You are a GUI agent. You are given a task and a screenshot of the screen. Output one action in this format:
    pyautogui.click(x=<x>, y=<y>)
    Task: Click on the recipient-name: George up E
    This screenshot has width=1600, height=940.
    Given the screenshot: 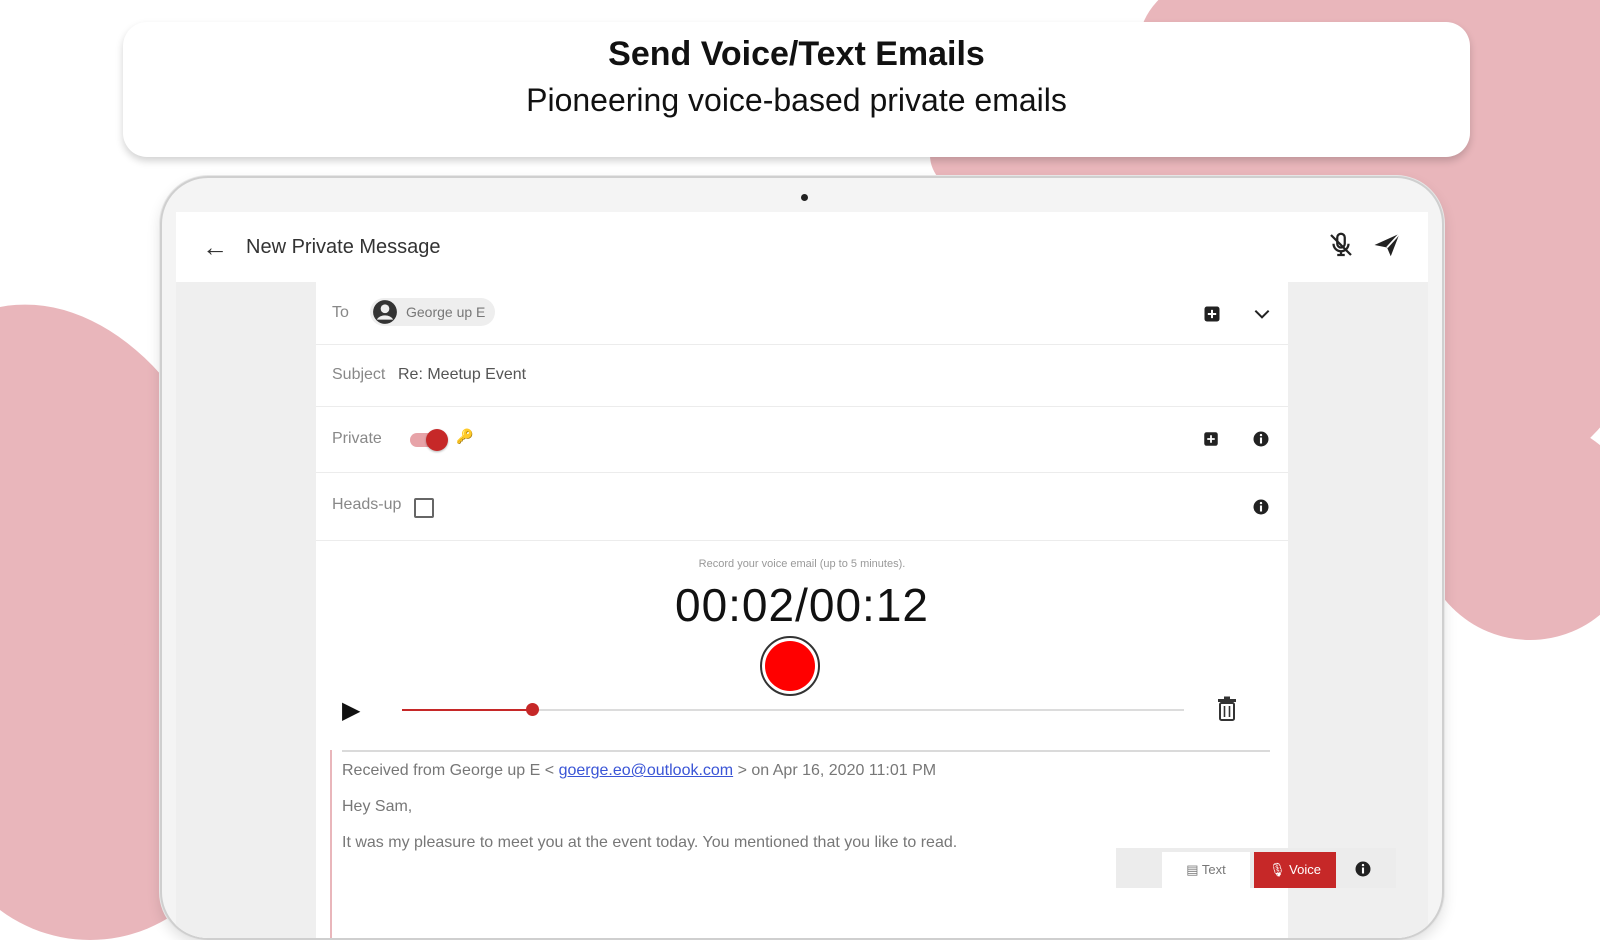 What is the action you would take?
    pyautogui.click(x=446, y=312)
    